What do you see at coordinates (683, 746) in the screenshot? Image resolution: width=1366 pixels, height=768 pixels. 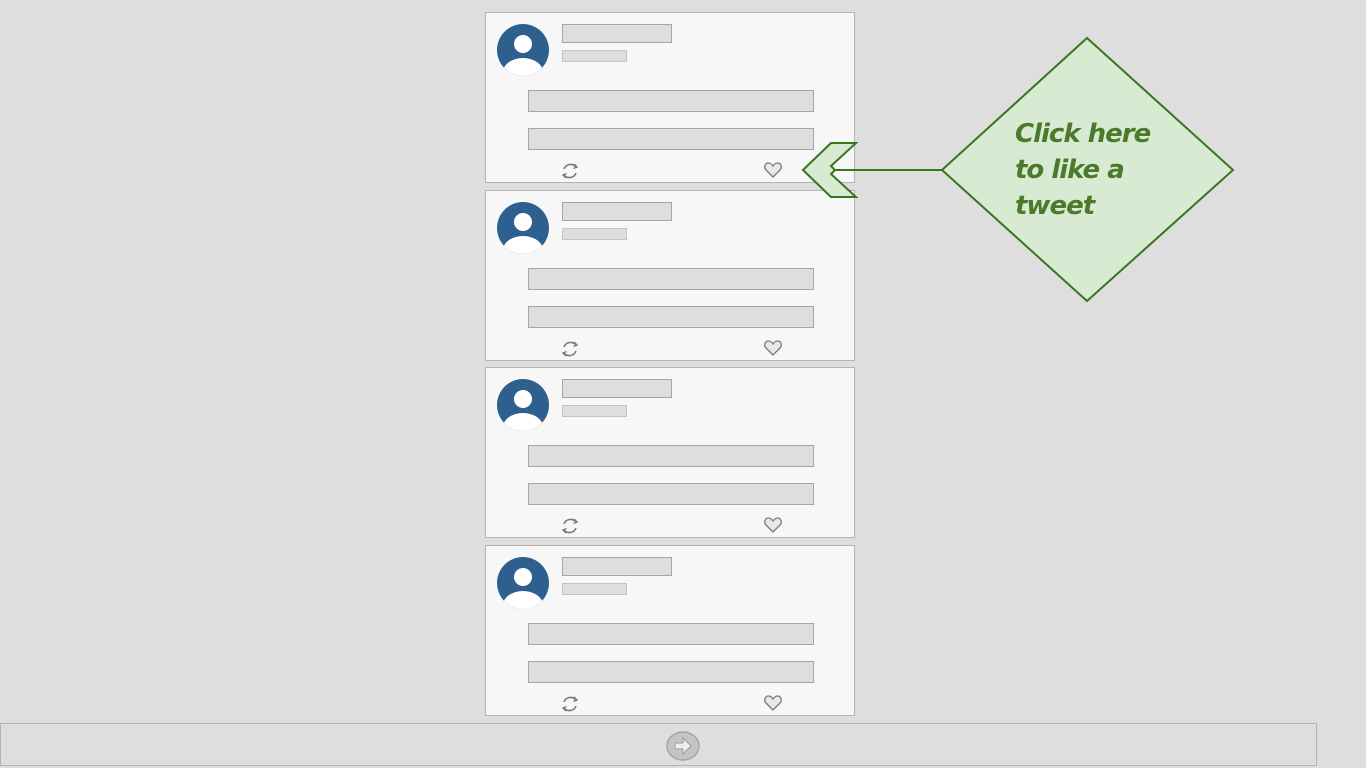 I see `arrow-right-icon` at bounding box center [683, 746].